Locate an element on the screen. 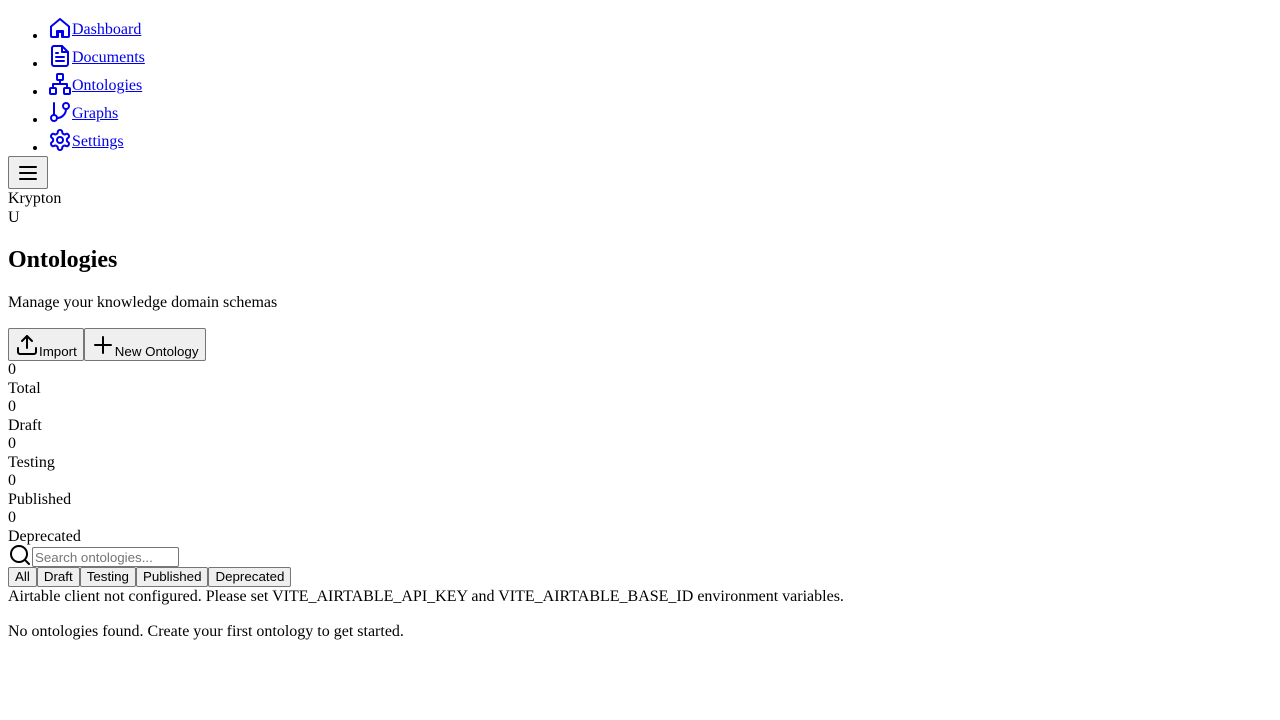 This screenshot has height=720, width=1280. nav-link-settings: Settings is located at coordinates (86, 142).